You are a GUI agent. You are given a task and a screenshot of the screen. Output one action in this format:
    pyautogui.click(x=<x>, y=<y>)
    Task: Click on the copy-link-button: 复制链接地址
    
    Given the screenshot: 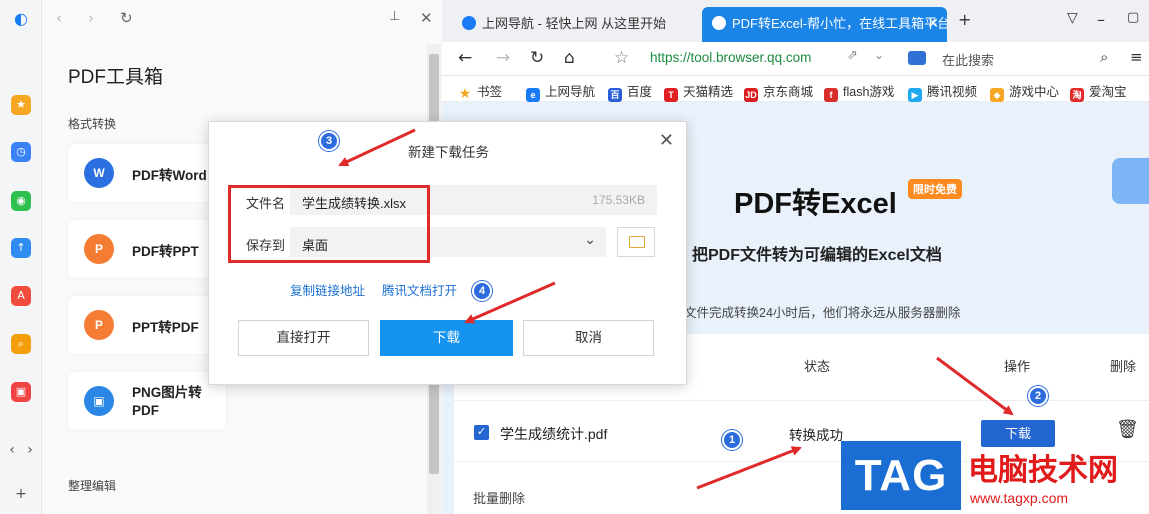 What is the action you would take?
    pyautogui.click(x=327, y=289)
    